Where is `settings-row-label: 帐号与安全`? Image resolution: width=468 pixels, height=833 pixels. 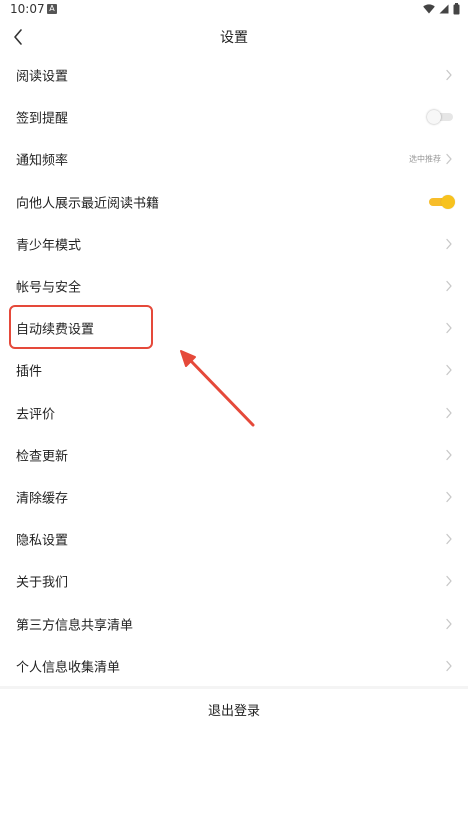 settings-row-label: 帐号与安全 is located at coordinates (49, 288).